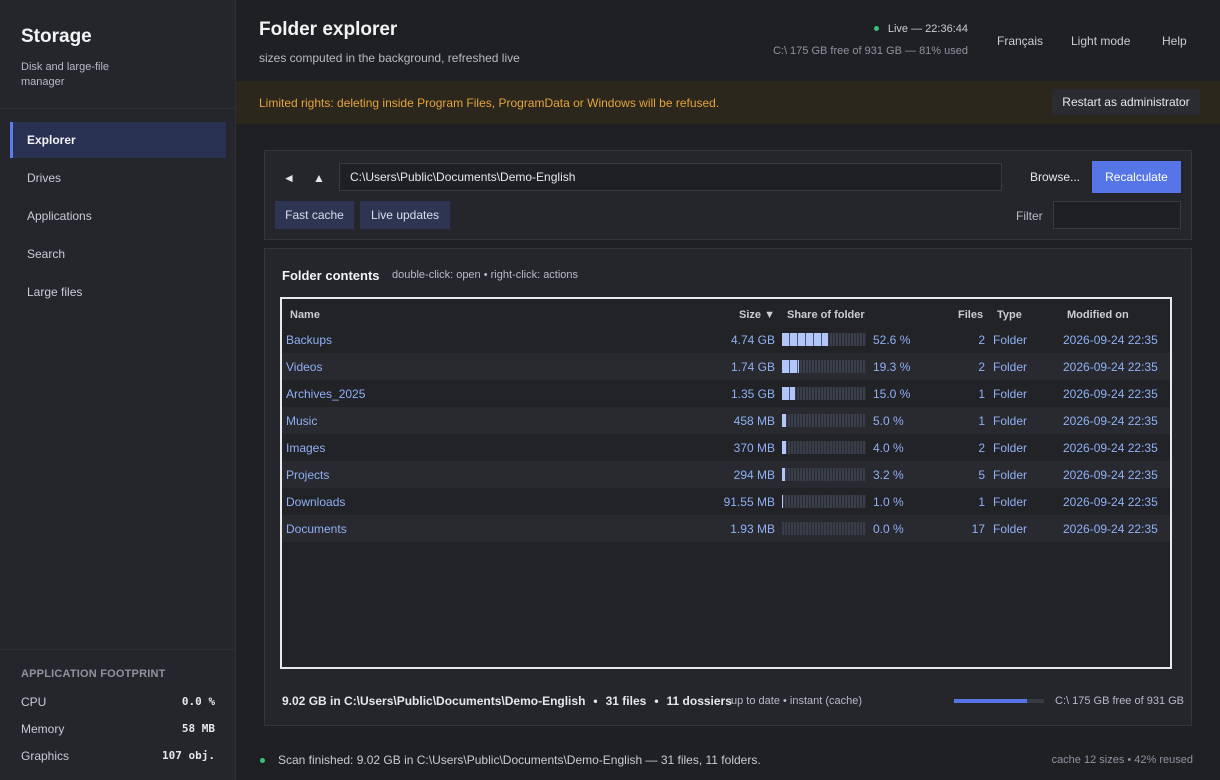  I want to click on row-name: Backups, so click(309, 340).